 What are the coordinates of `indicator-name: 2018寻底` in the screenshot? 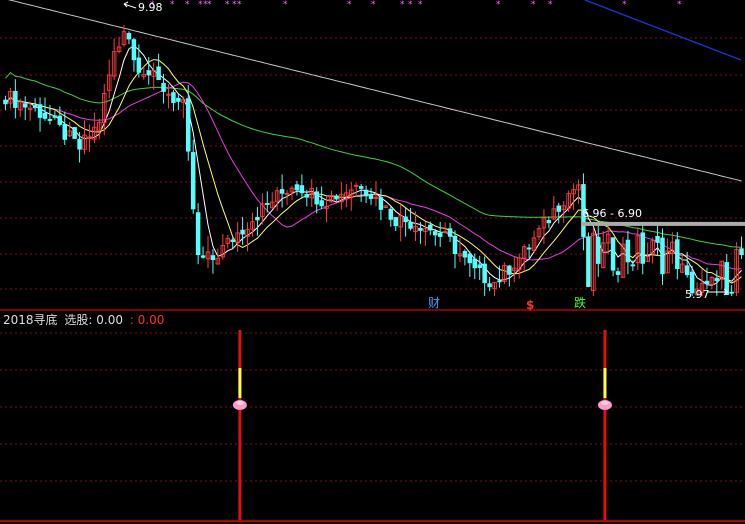 It's located at (30, 320).